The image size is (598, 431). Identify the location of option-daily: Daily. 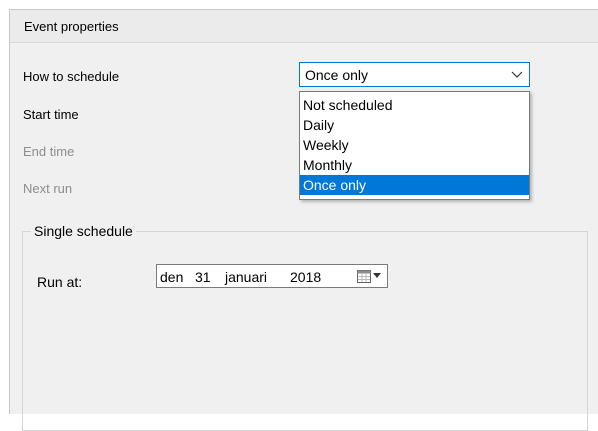
(414, 125).